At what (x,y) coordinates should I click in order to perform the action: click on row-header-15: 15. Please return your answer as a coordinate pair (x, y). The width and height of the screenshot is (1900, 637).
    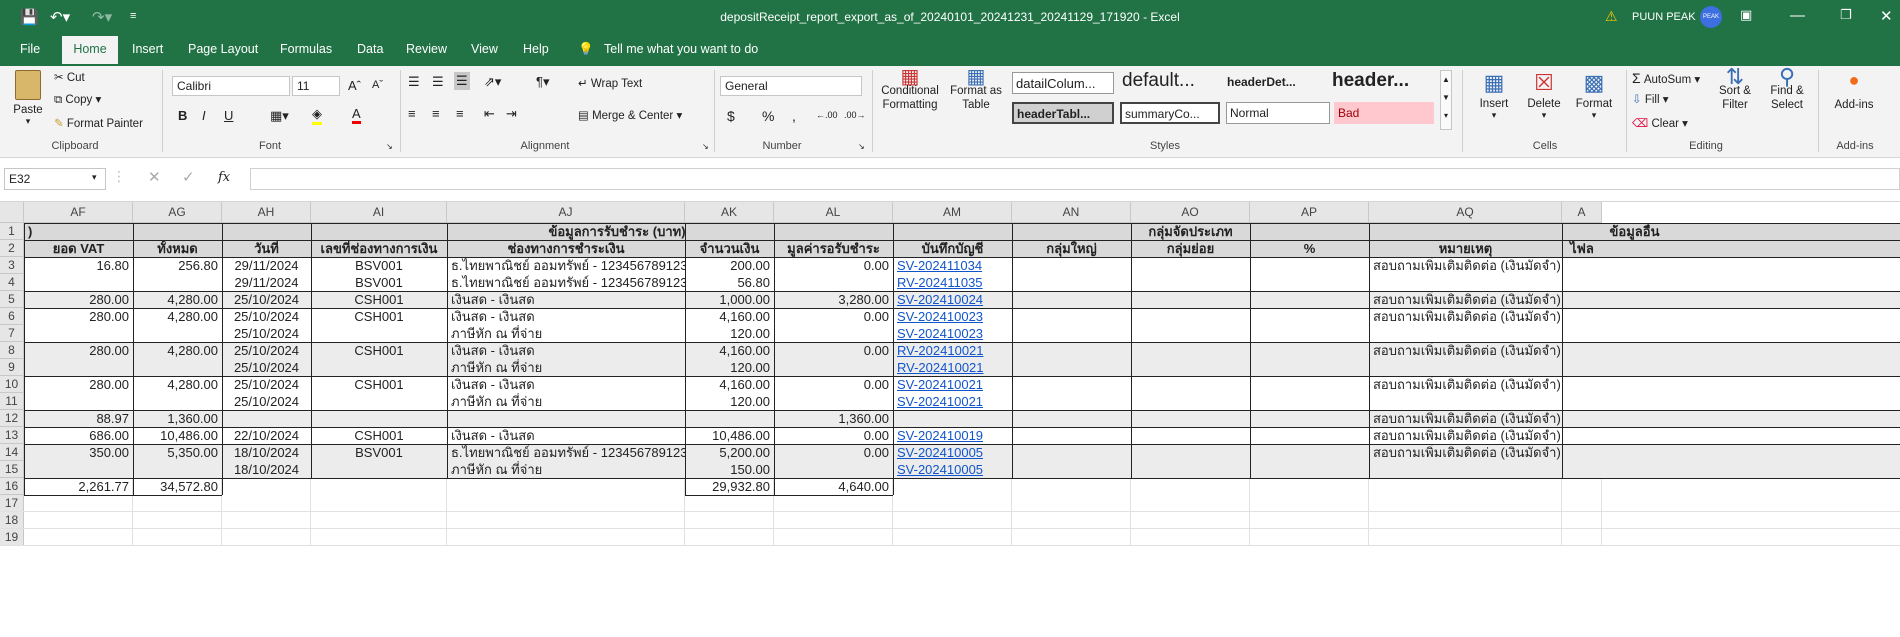
    Looking at the image, I should click on (12, 469).